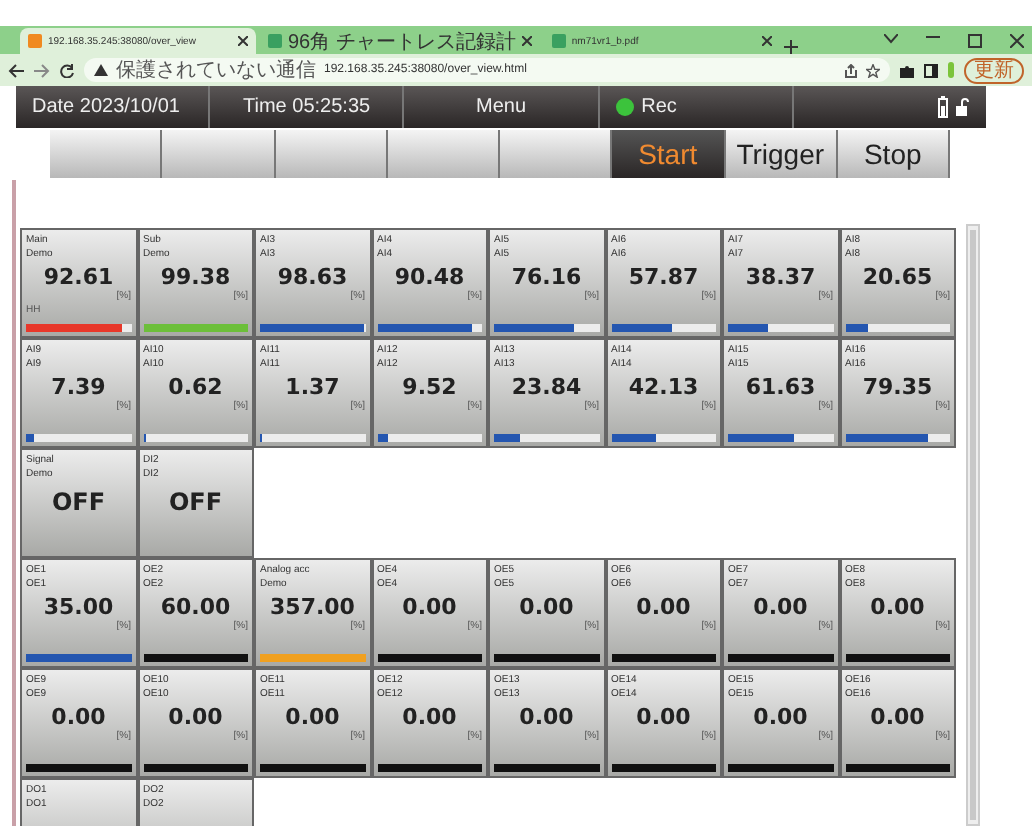 This screenshot has width=1032, height=828. What do you see at coordinates (891, 38) in the screenshot?
I see `chevron-down-icon` at bounding box center [891, 38].